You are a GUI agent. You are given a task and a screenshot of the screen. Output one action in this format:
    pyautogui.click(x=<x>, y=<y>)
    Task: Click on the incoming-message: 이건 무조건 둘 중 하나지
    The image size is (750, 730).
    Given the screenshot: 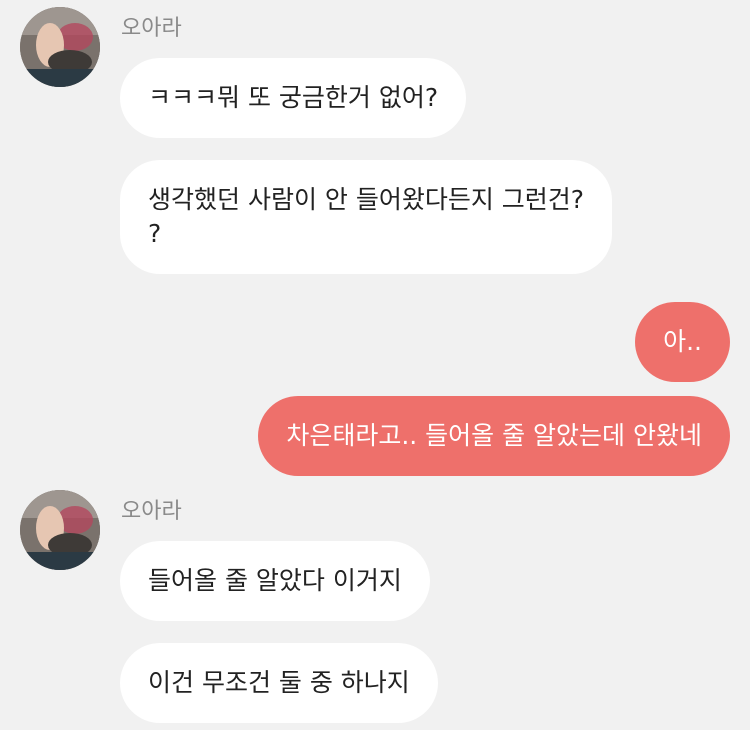 What is the action you would take?
    pyautogui.click(x=279, y=683)
    